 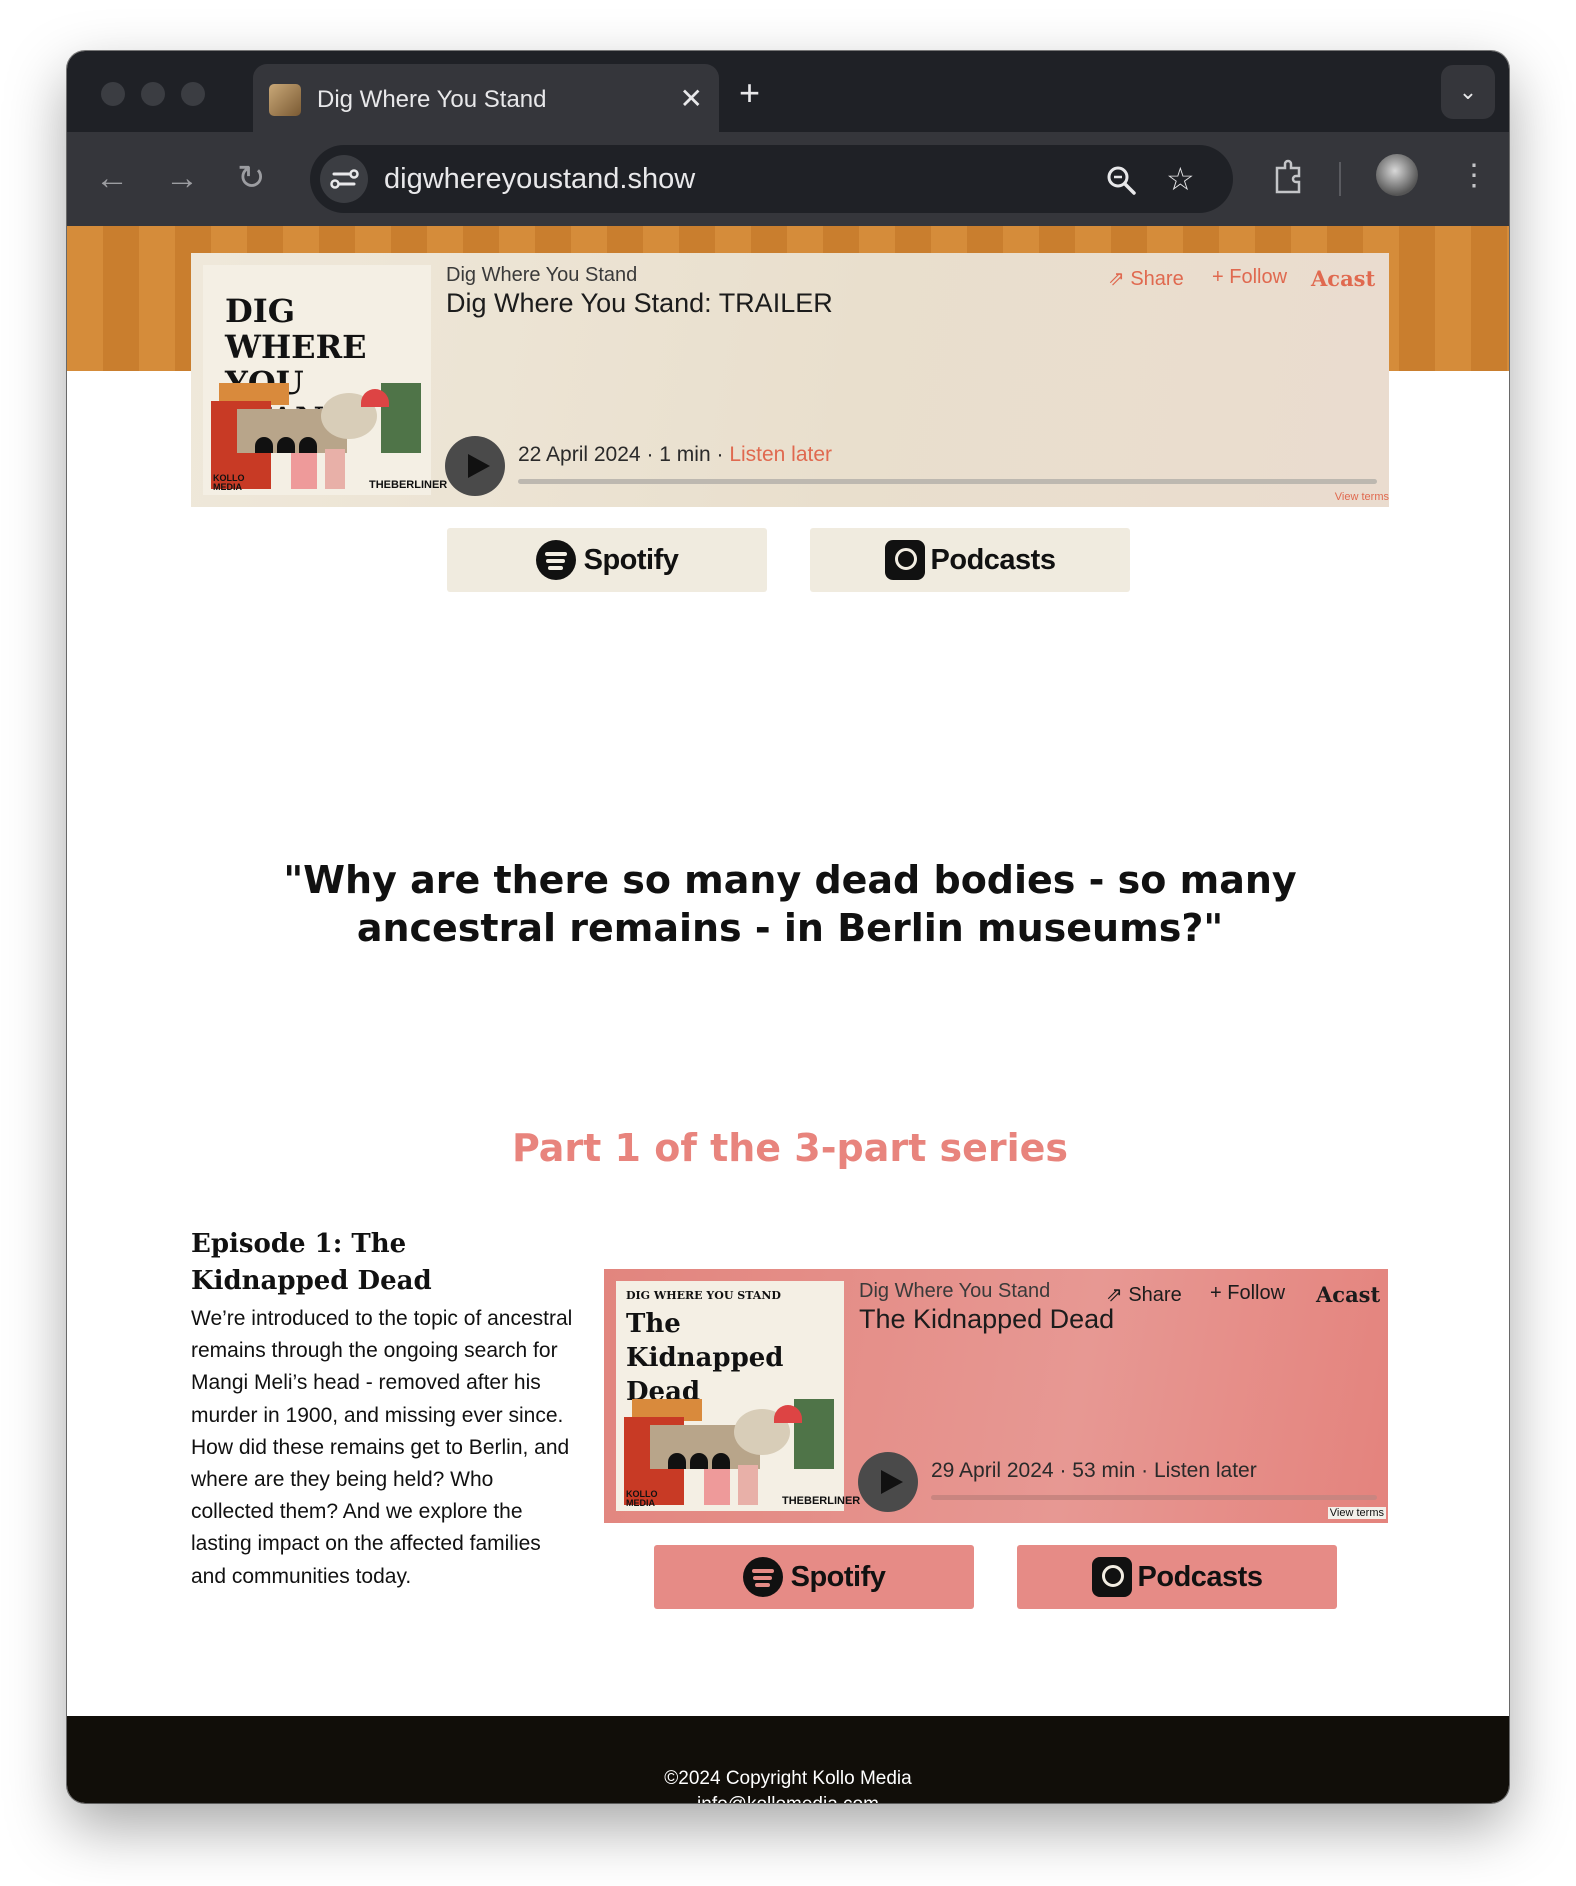 What do you see at coordinates (153, 94) in the screenshot?
I see `window-minimize-button` at bounding box center [153, 94].